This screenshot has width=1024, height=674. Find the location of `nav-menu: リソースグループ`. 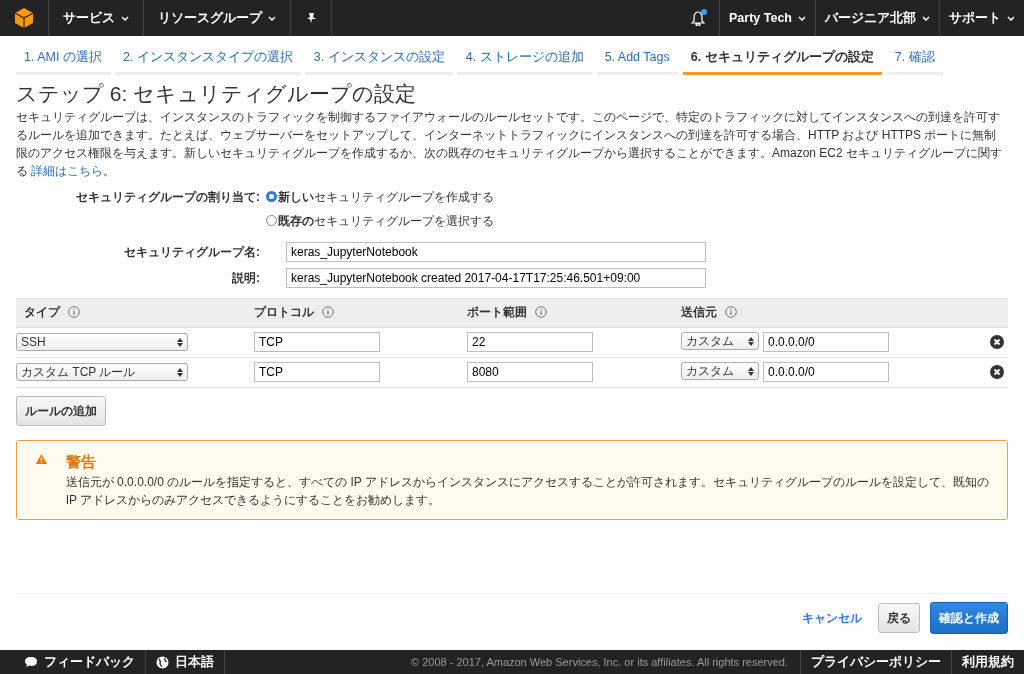

nav-menu: リソースグループ is located at coordinates (210, 18).